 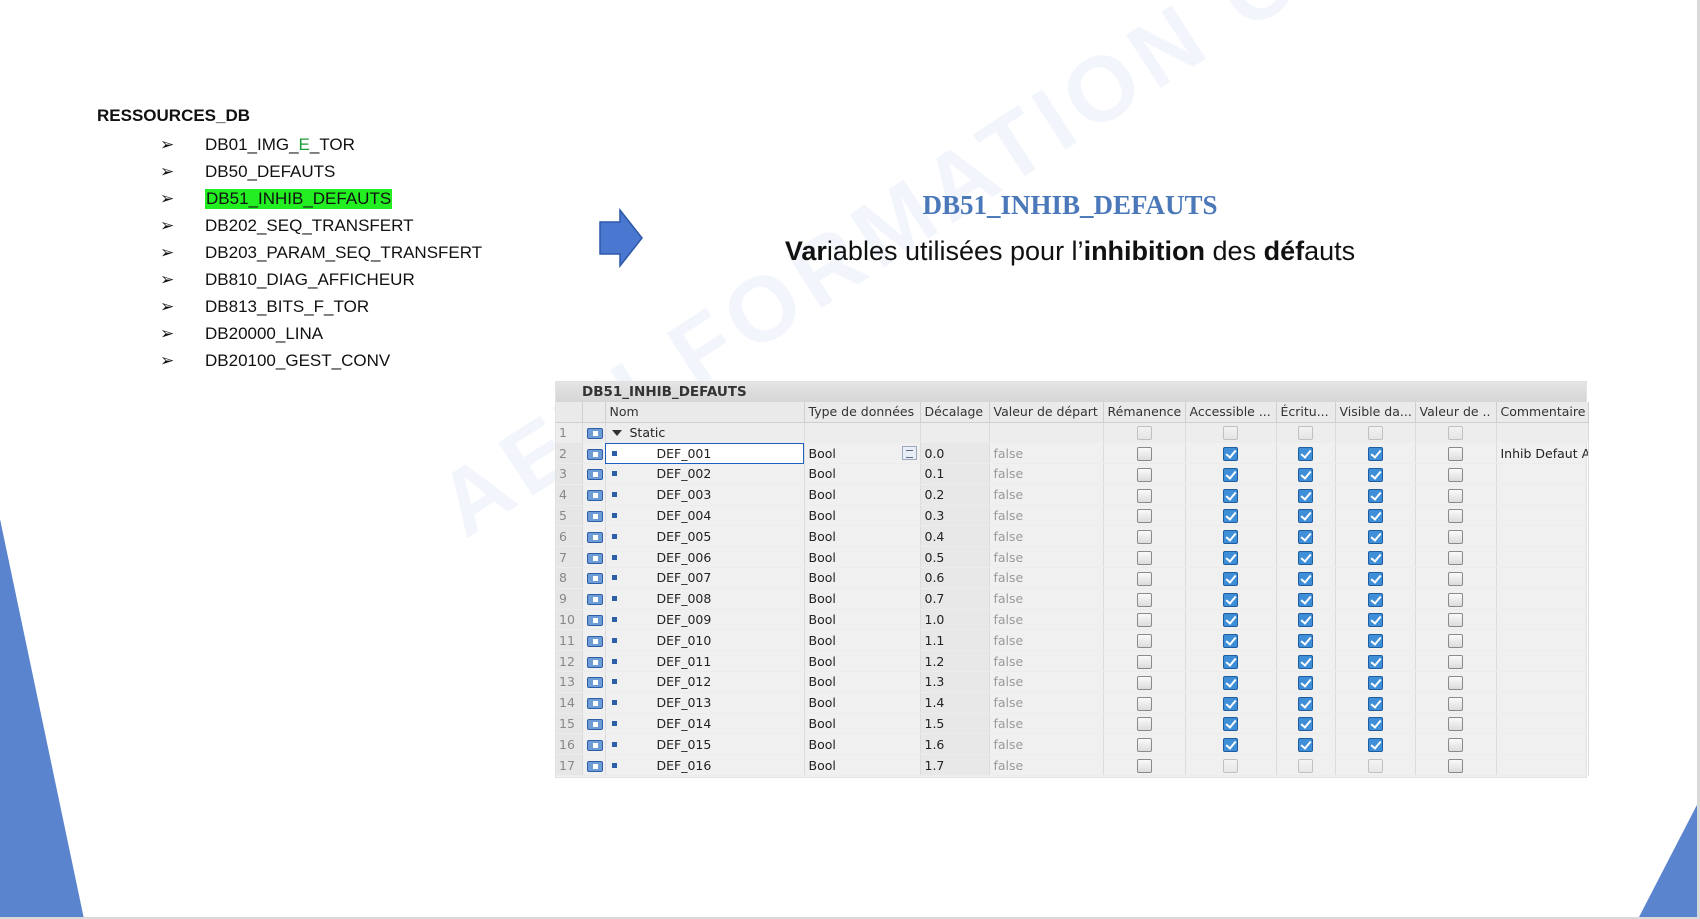 I want to click on table-row: 10 DEF_009 Bool 1.0 false, so click(x=1072, y=620).